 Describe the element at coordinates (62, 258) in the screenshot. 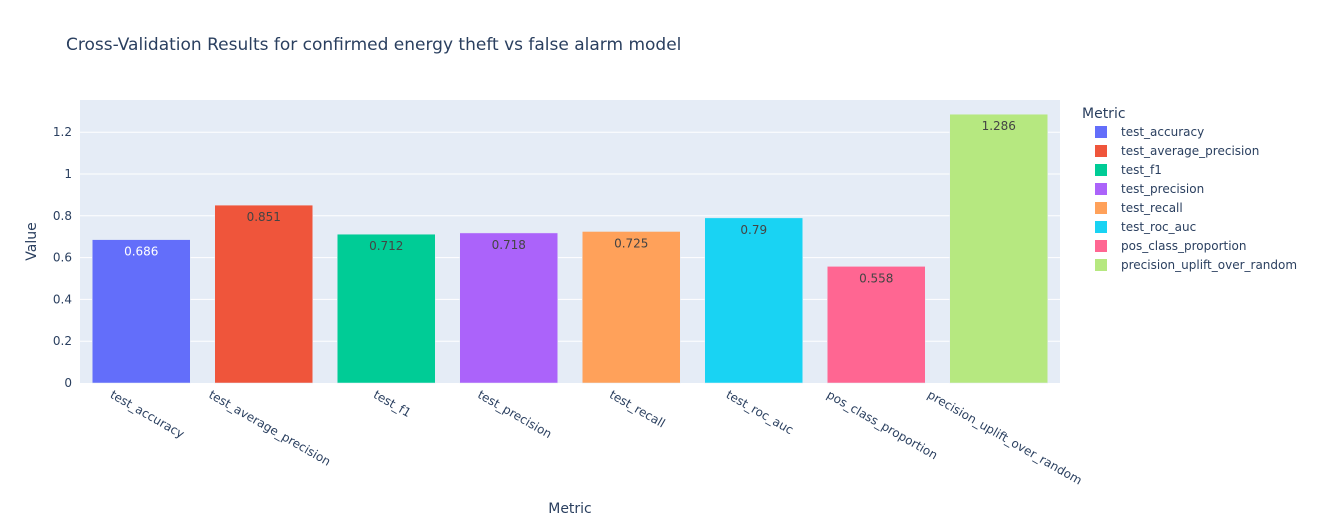

I see `y-tick-label: 0.6` at that location.